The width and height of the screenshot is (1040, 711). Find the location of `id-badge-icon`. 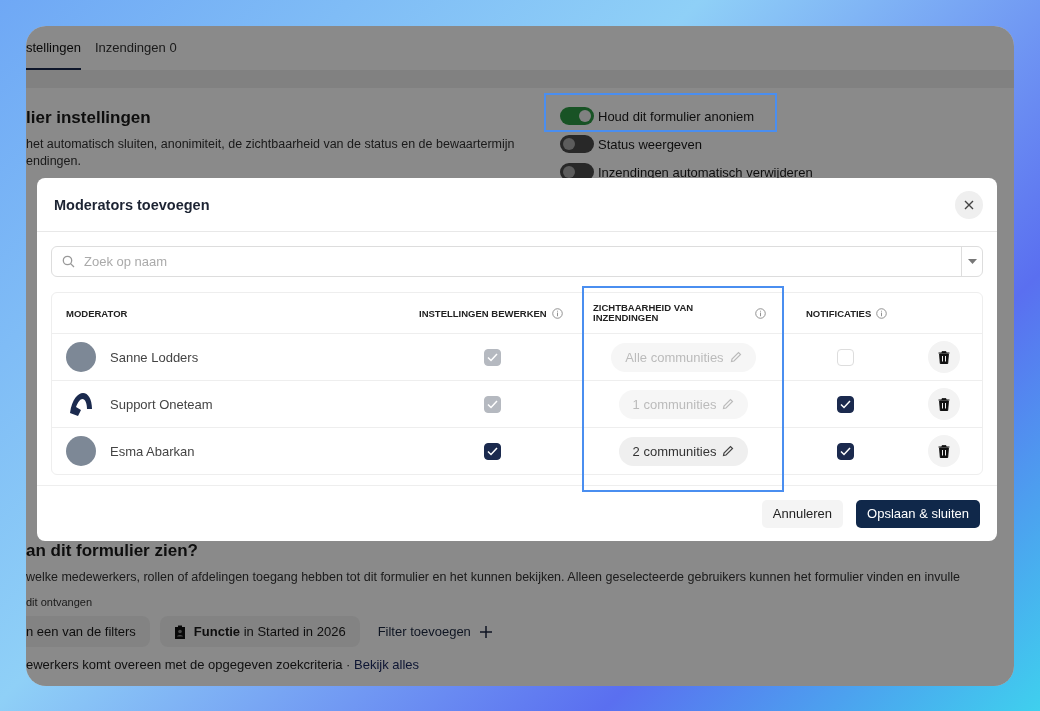

id-badge-icon is located at coordinates (179, 631).